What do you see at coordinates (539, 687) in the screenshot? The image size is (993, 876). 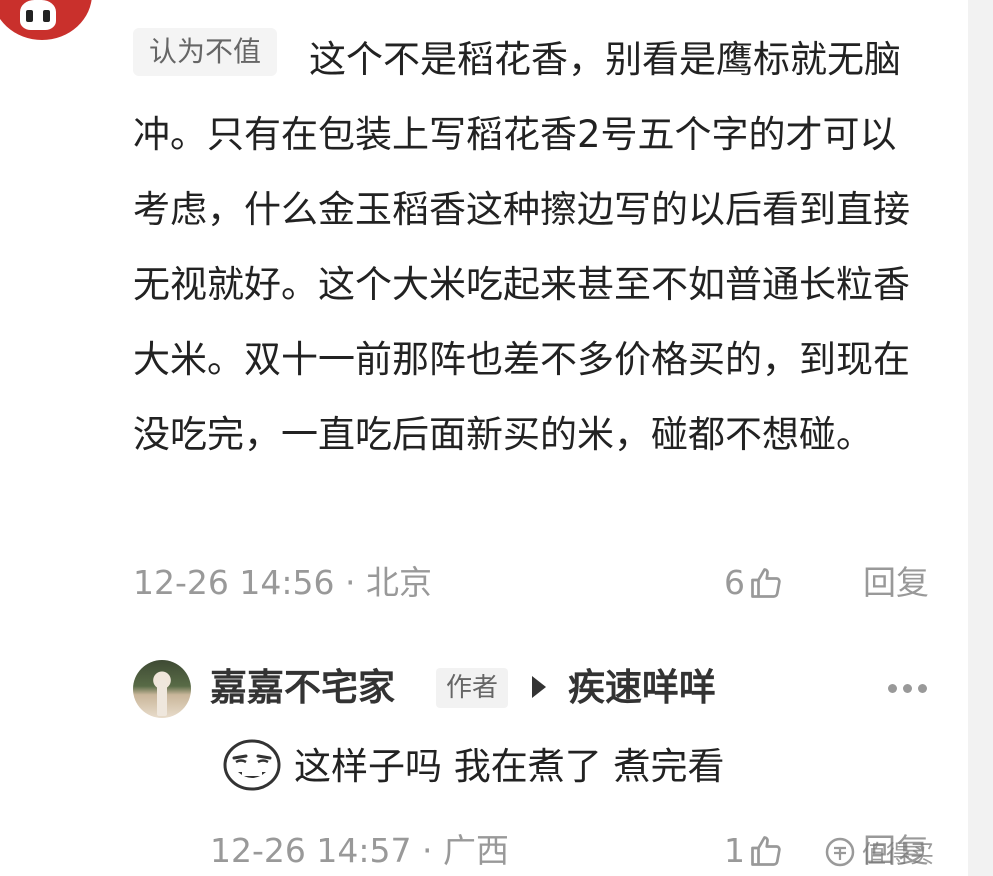 I see `play-arrow-icon` at bounding box center [539, 687].